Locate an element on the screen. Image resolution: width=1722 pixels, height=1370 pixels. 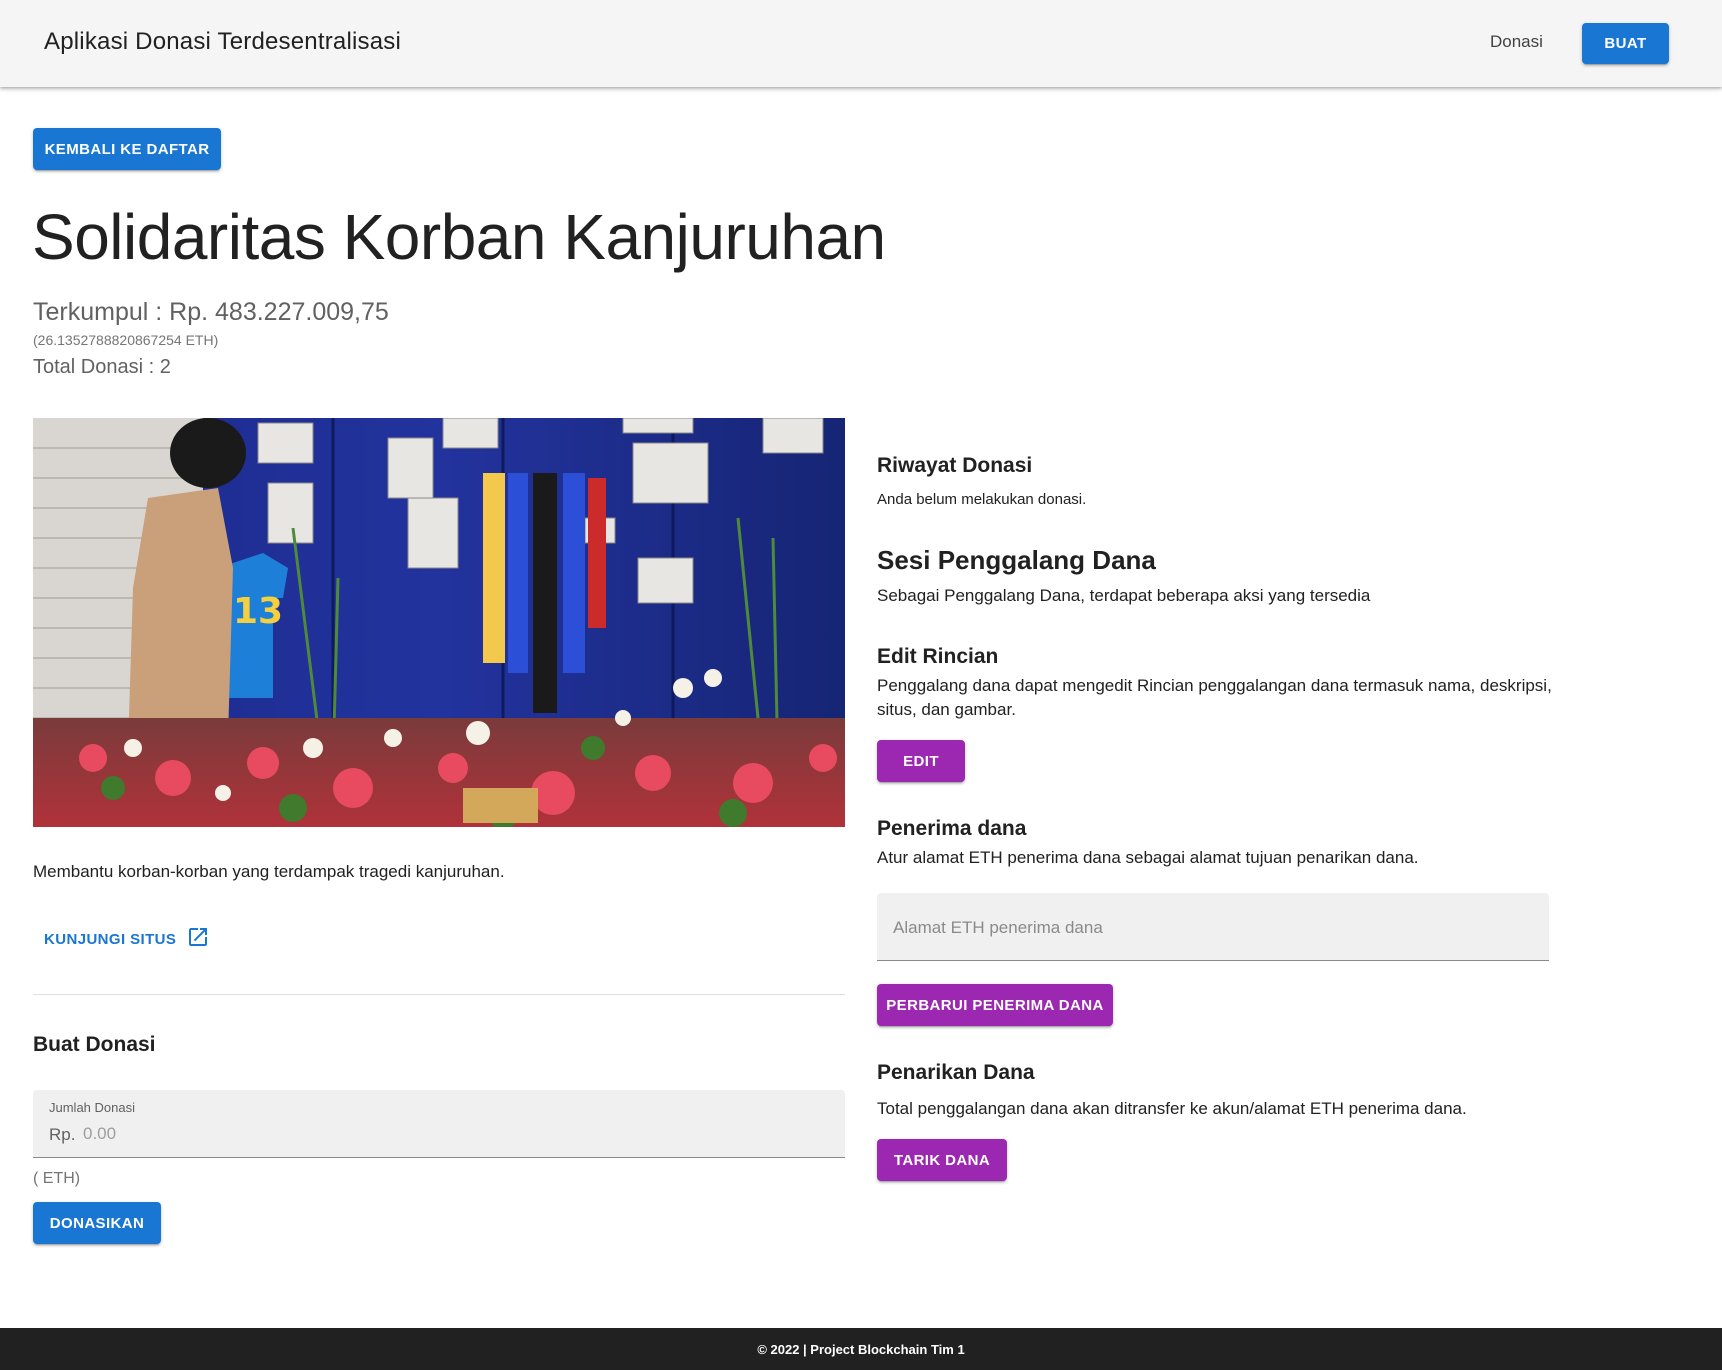
nav-donasi-link: Donasi is located at coordinates (1516, 42).